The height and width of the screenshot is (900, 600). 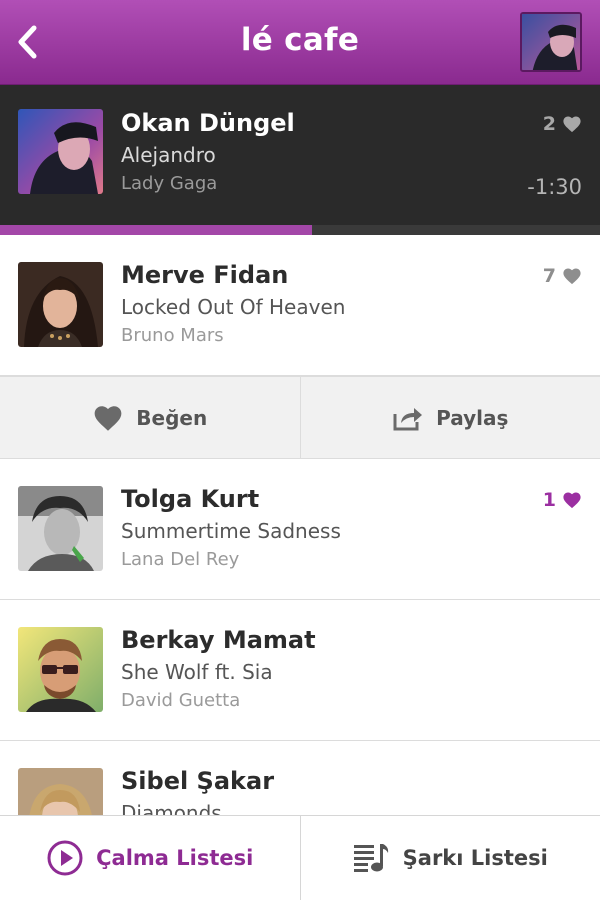 What do you see at coordinates (475, 858) in the screenshot?
I see `tab-song-list-label: Şarkı Listesi` at bounding box center [475, 858].